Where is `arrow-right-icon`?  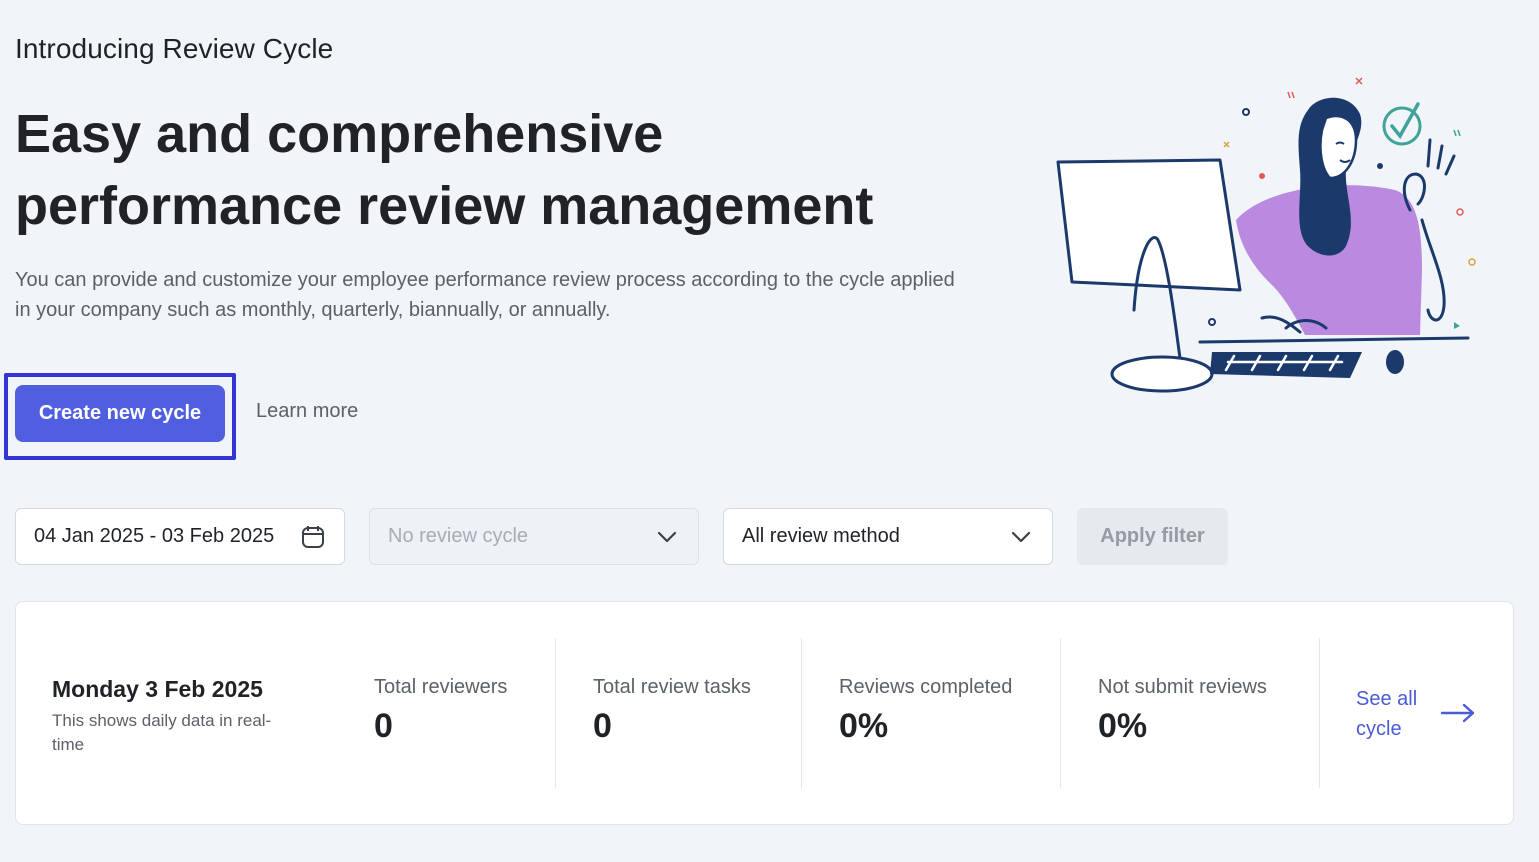
arrow-right-icon is located at coordinates (1458, 715).